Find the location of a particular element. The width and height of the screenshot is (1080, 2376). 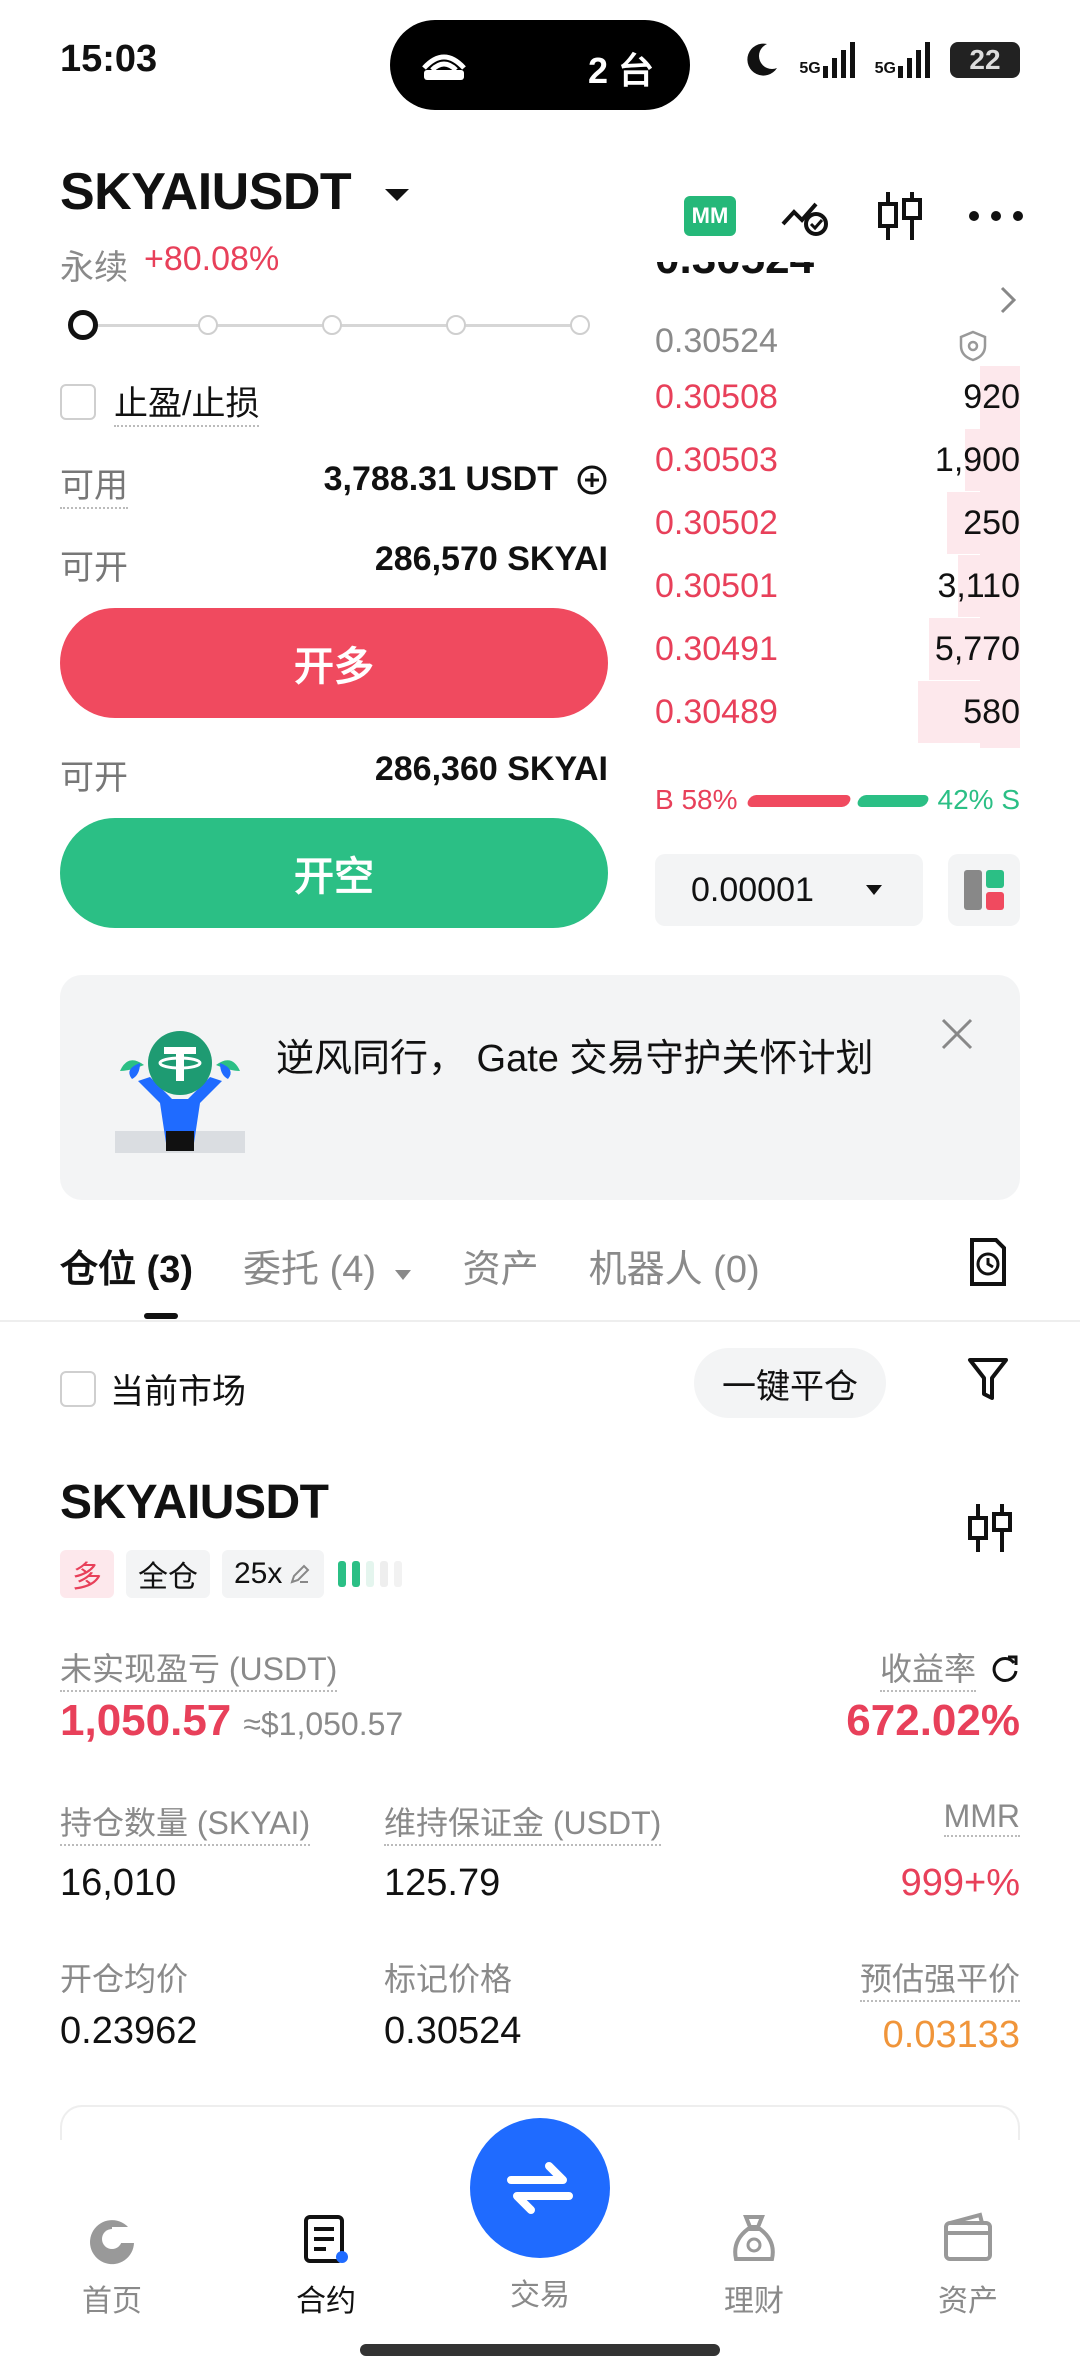

ask-row: 0.30502 250 is located at coordinates (837, 523).